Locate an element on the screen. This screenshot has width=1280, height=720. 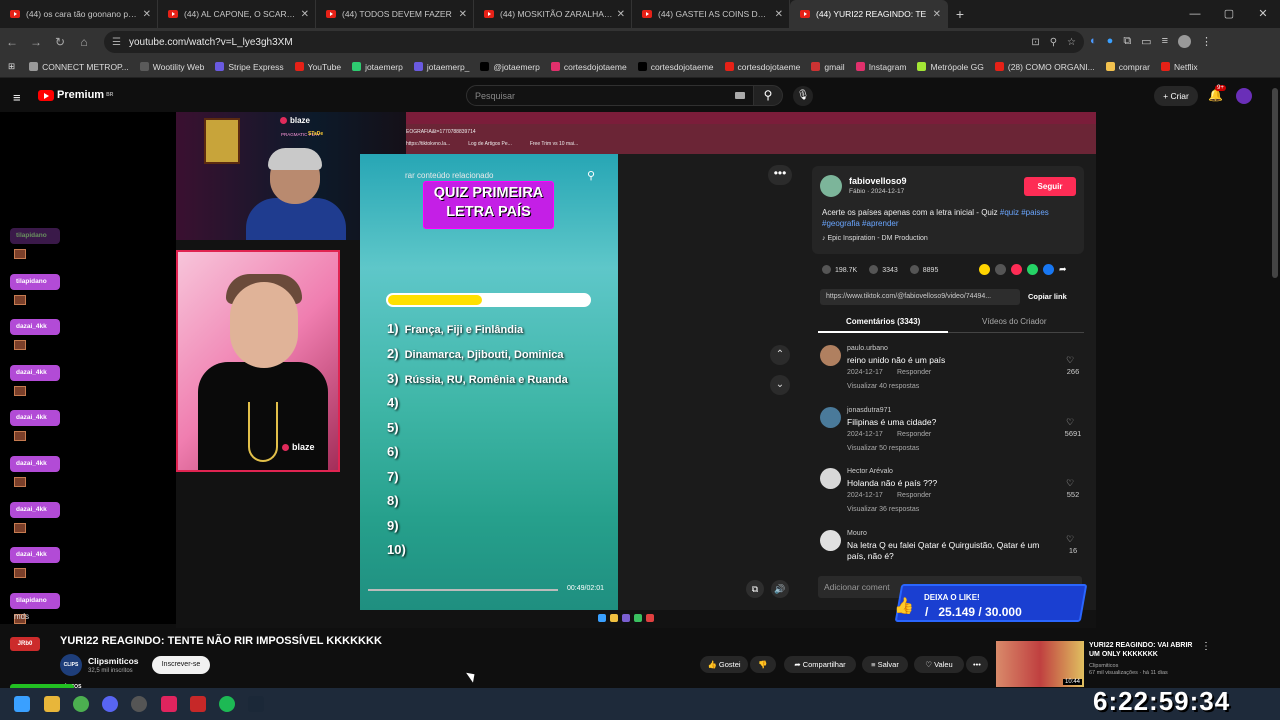
bookmark: jotaemerp_ is located at coordinates (441, 67).